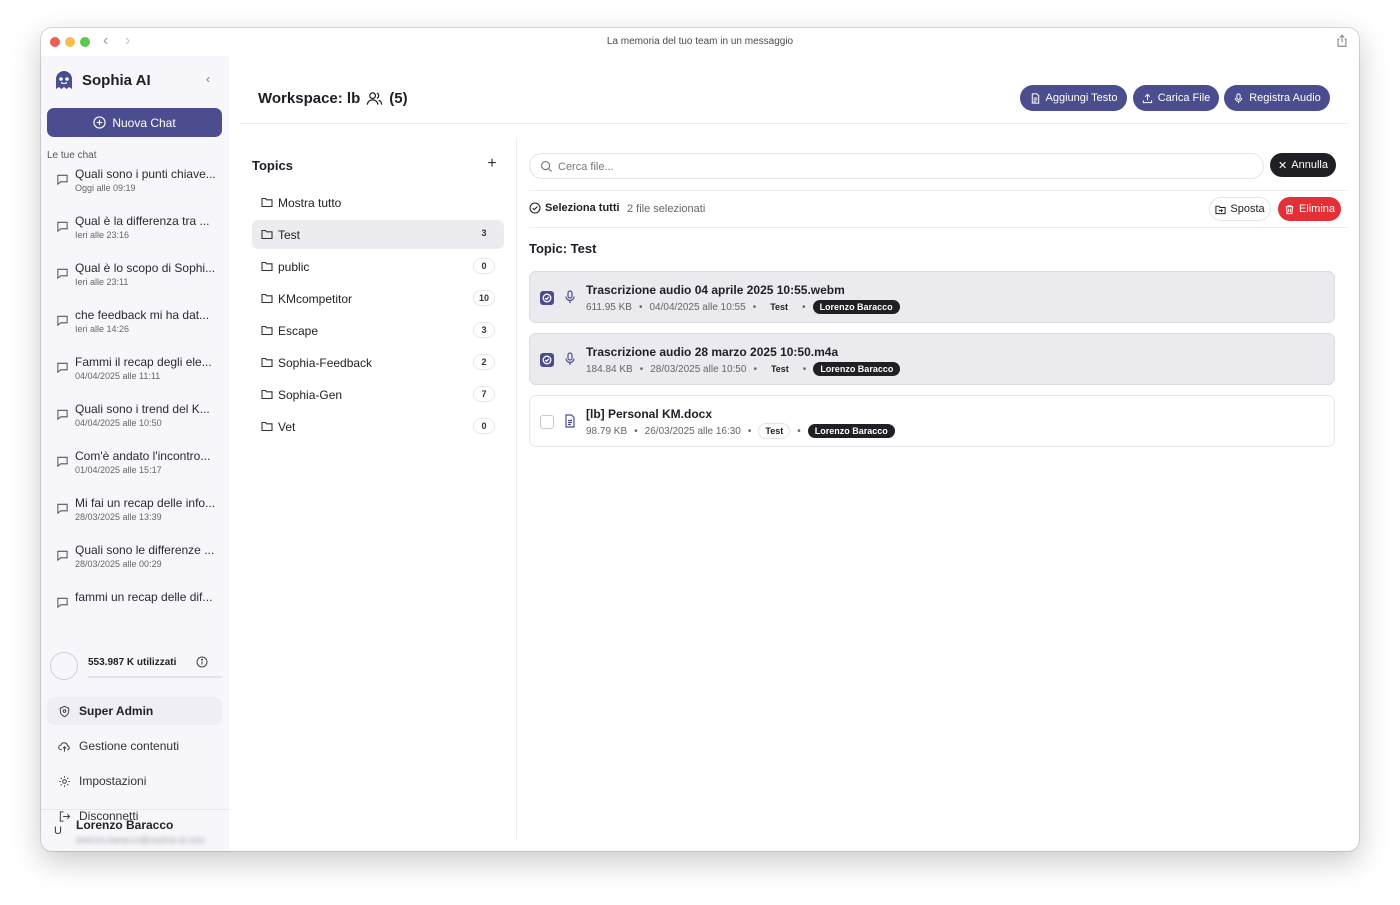 Image resolution: width=1400 pixels, height=905 pixels. I want to click on upload-file-button: Carica File, so click(1176, 98).